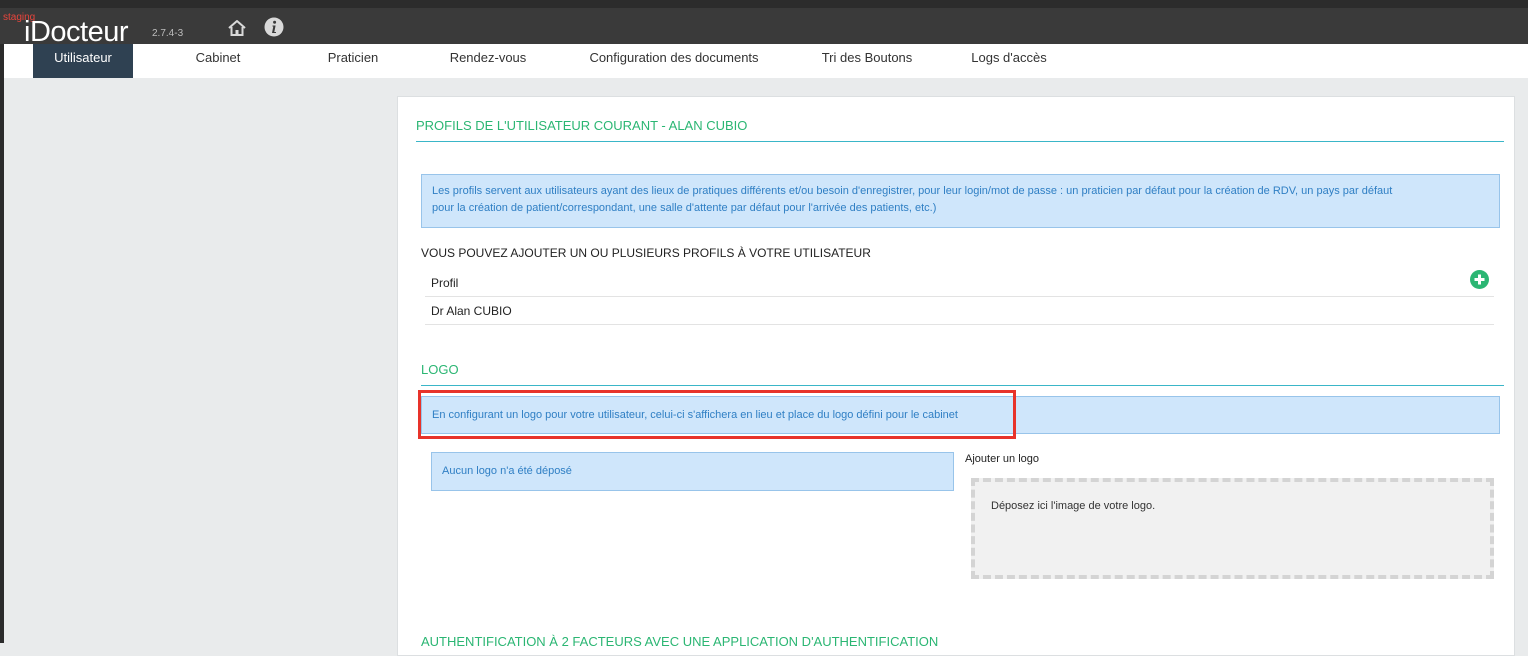 The height and width of the screenshot is (656, 1528). Describe the element at coordinates (168, 33) in the screenshot. I see `app-version: 2.7.4-3` at that location.